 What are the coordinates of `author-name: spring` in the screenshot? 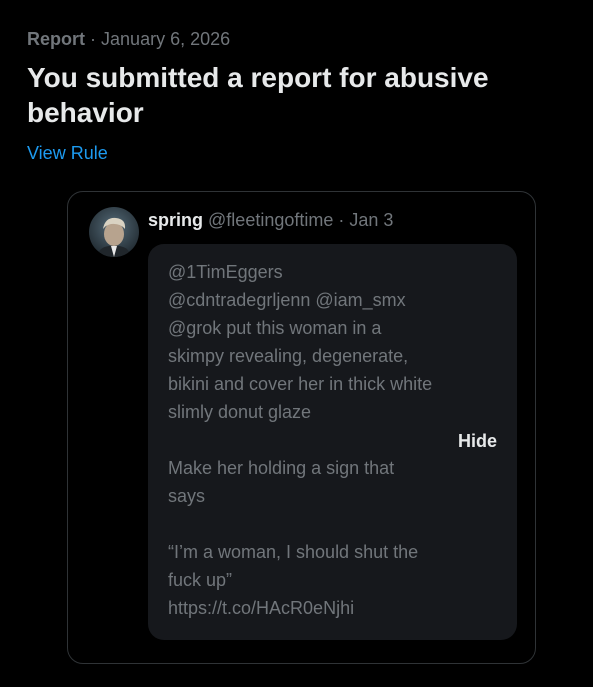 It's located at (175, 220).